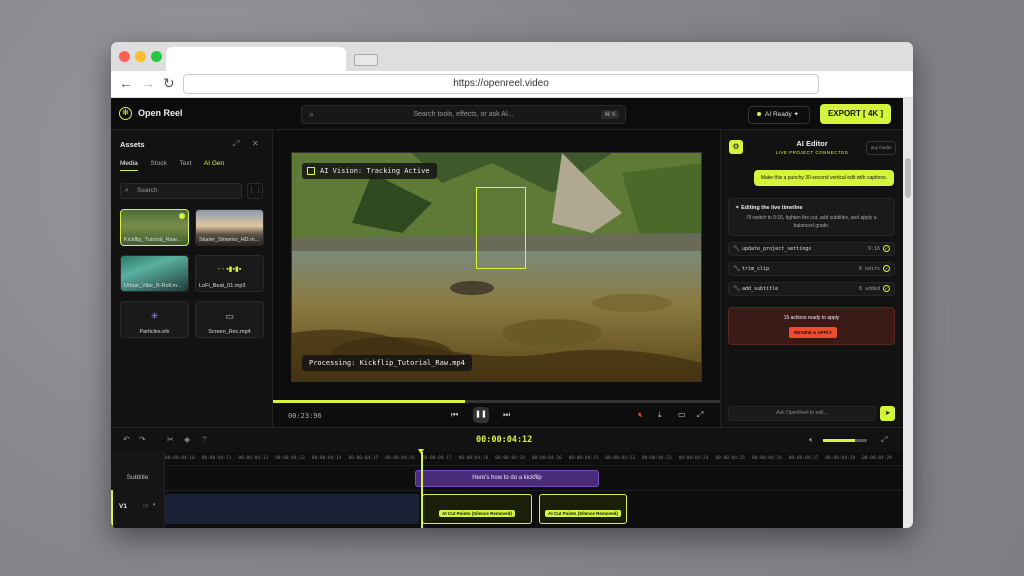  I want to click on track-visibility-icon: ▭, so click(146, 505).